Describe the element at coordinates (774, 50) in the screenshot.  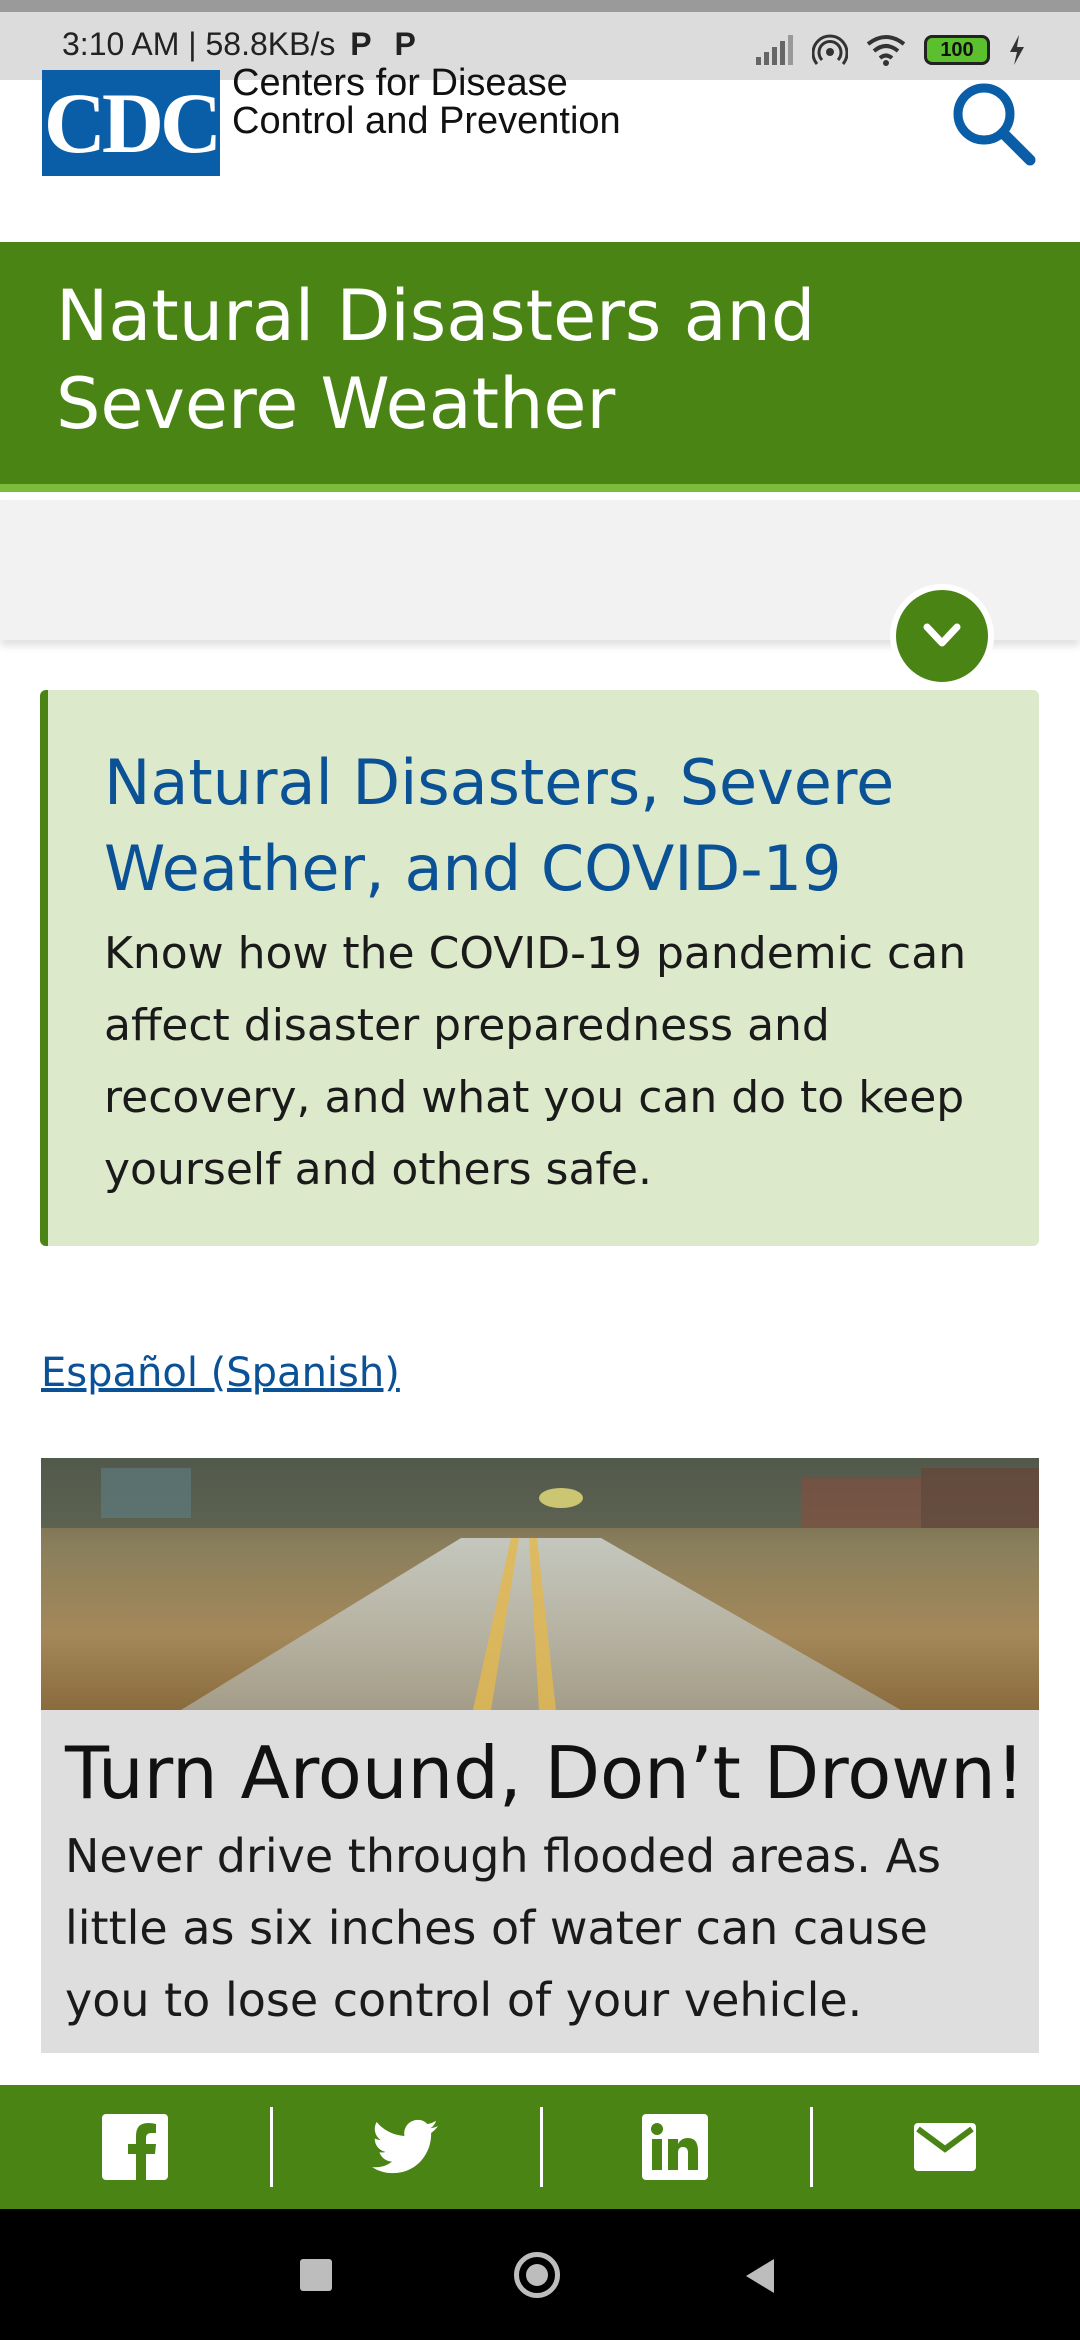
I see `signal-icon` at that location.